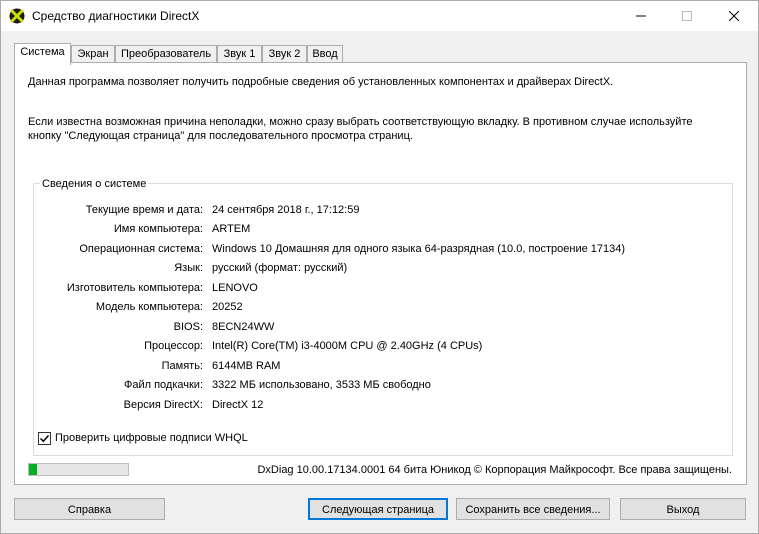 This screenshot has height=534, width=759. What do you see at coordinates (321, 385) in the screenshot?
I see `info-value: 3322 МБ использовано, 3533 МБ свободно` at bounding box center [321, 385].